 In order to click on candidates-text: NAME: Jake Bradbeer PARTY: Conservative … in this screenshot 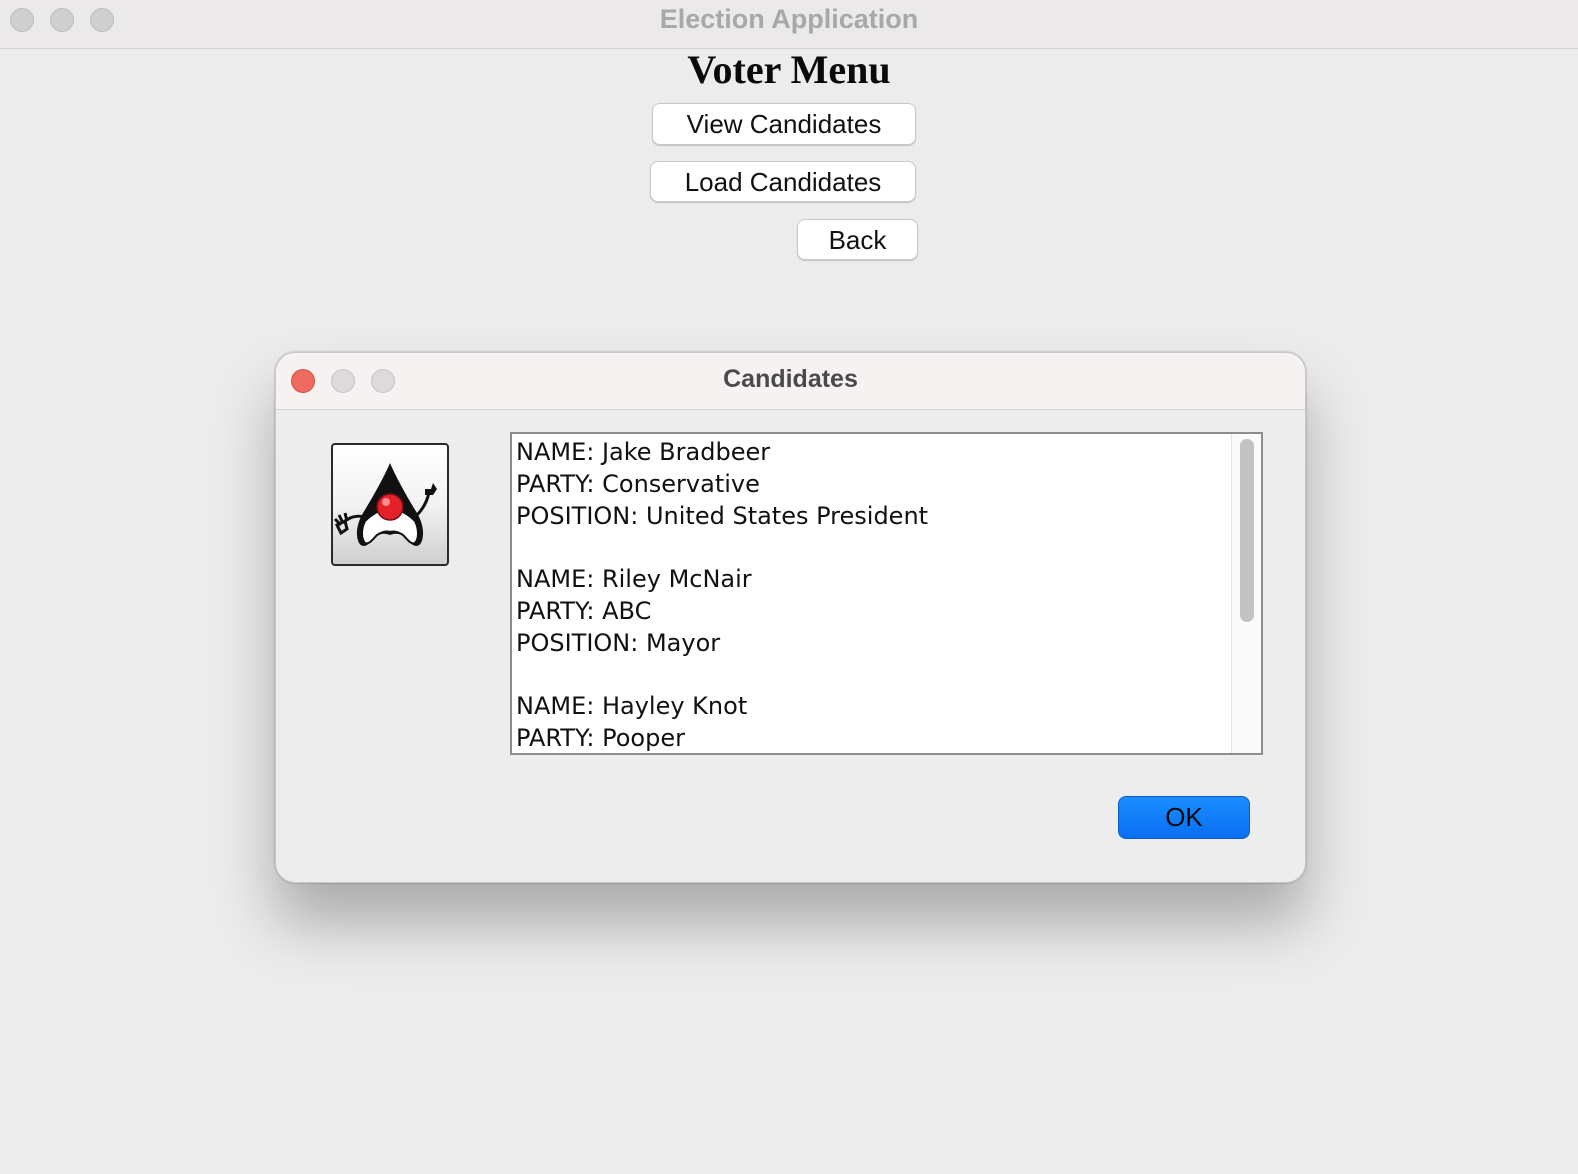, I will do `click(722, 595)`.